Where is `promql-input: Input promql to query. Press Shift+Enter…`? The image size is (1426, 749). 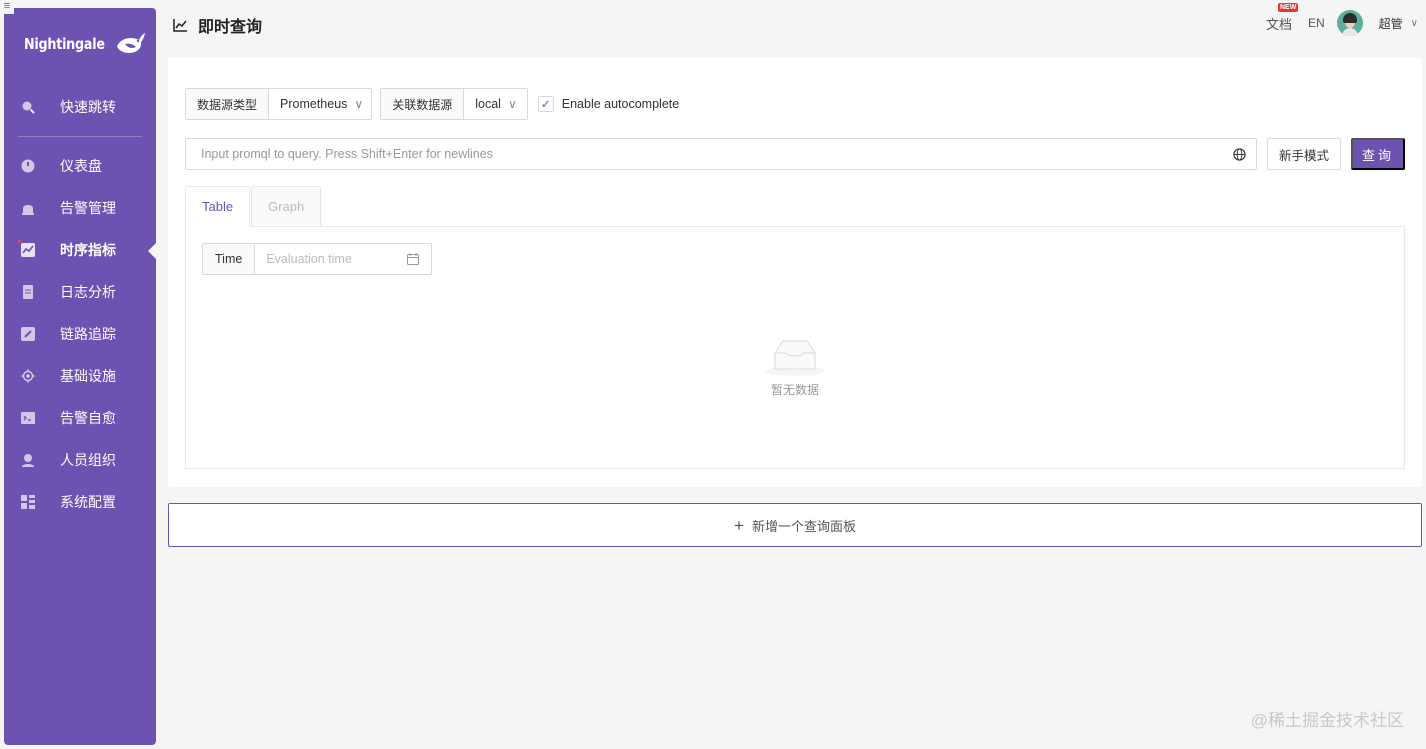 promql-input: Input promql to query. Press Shift+Enter… is located at coordinates (721, 154).